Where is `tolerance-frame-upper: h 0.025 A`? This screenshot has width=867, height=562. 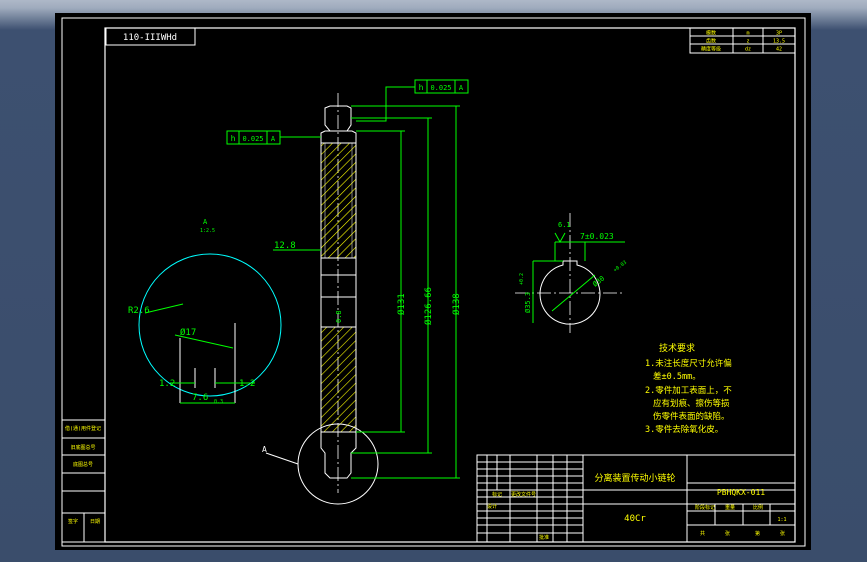 tolerance-frame-upper: h 0.025 A is located at coordinates (412, 100).